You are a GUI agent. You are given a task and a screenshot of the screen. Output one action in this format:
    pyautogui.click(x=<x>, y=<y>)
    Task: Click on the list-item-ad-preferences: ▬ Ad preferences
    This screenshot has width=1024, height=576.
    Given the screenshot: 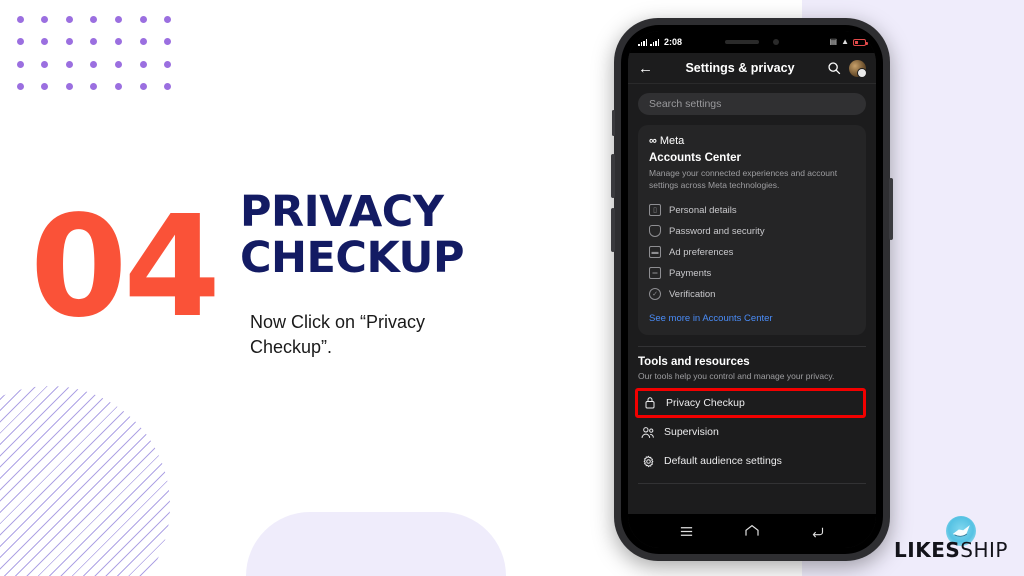 What is the action you would take?
    pyautogui.click(x=752, y=252)
    